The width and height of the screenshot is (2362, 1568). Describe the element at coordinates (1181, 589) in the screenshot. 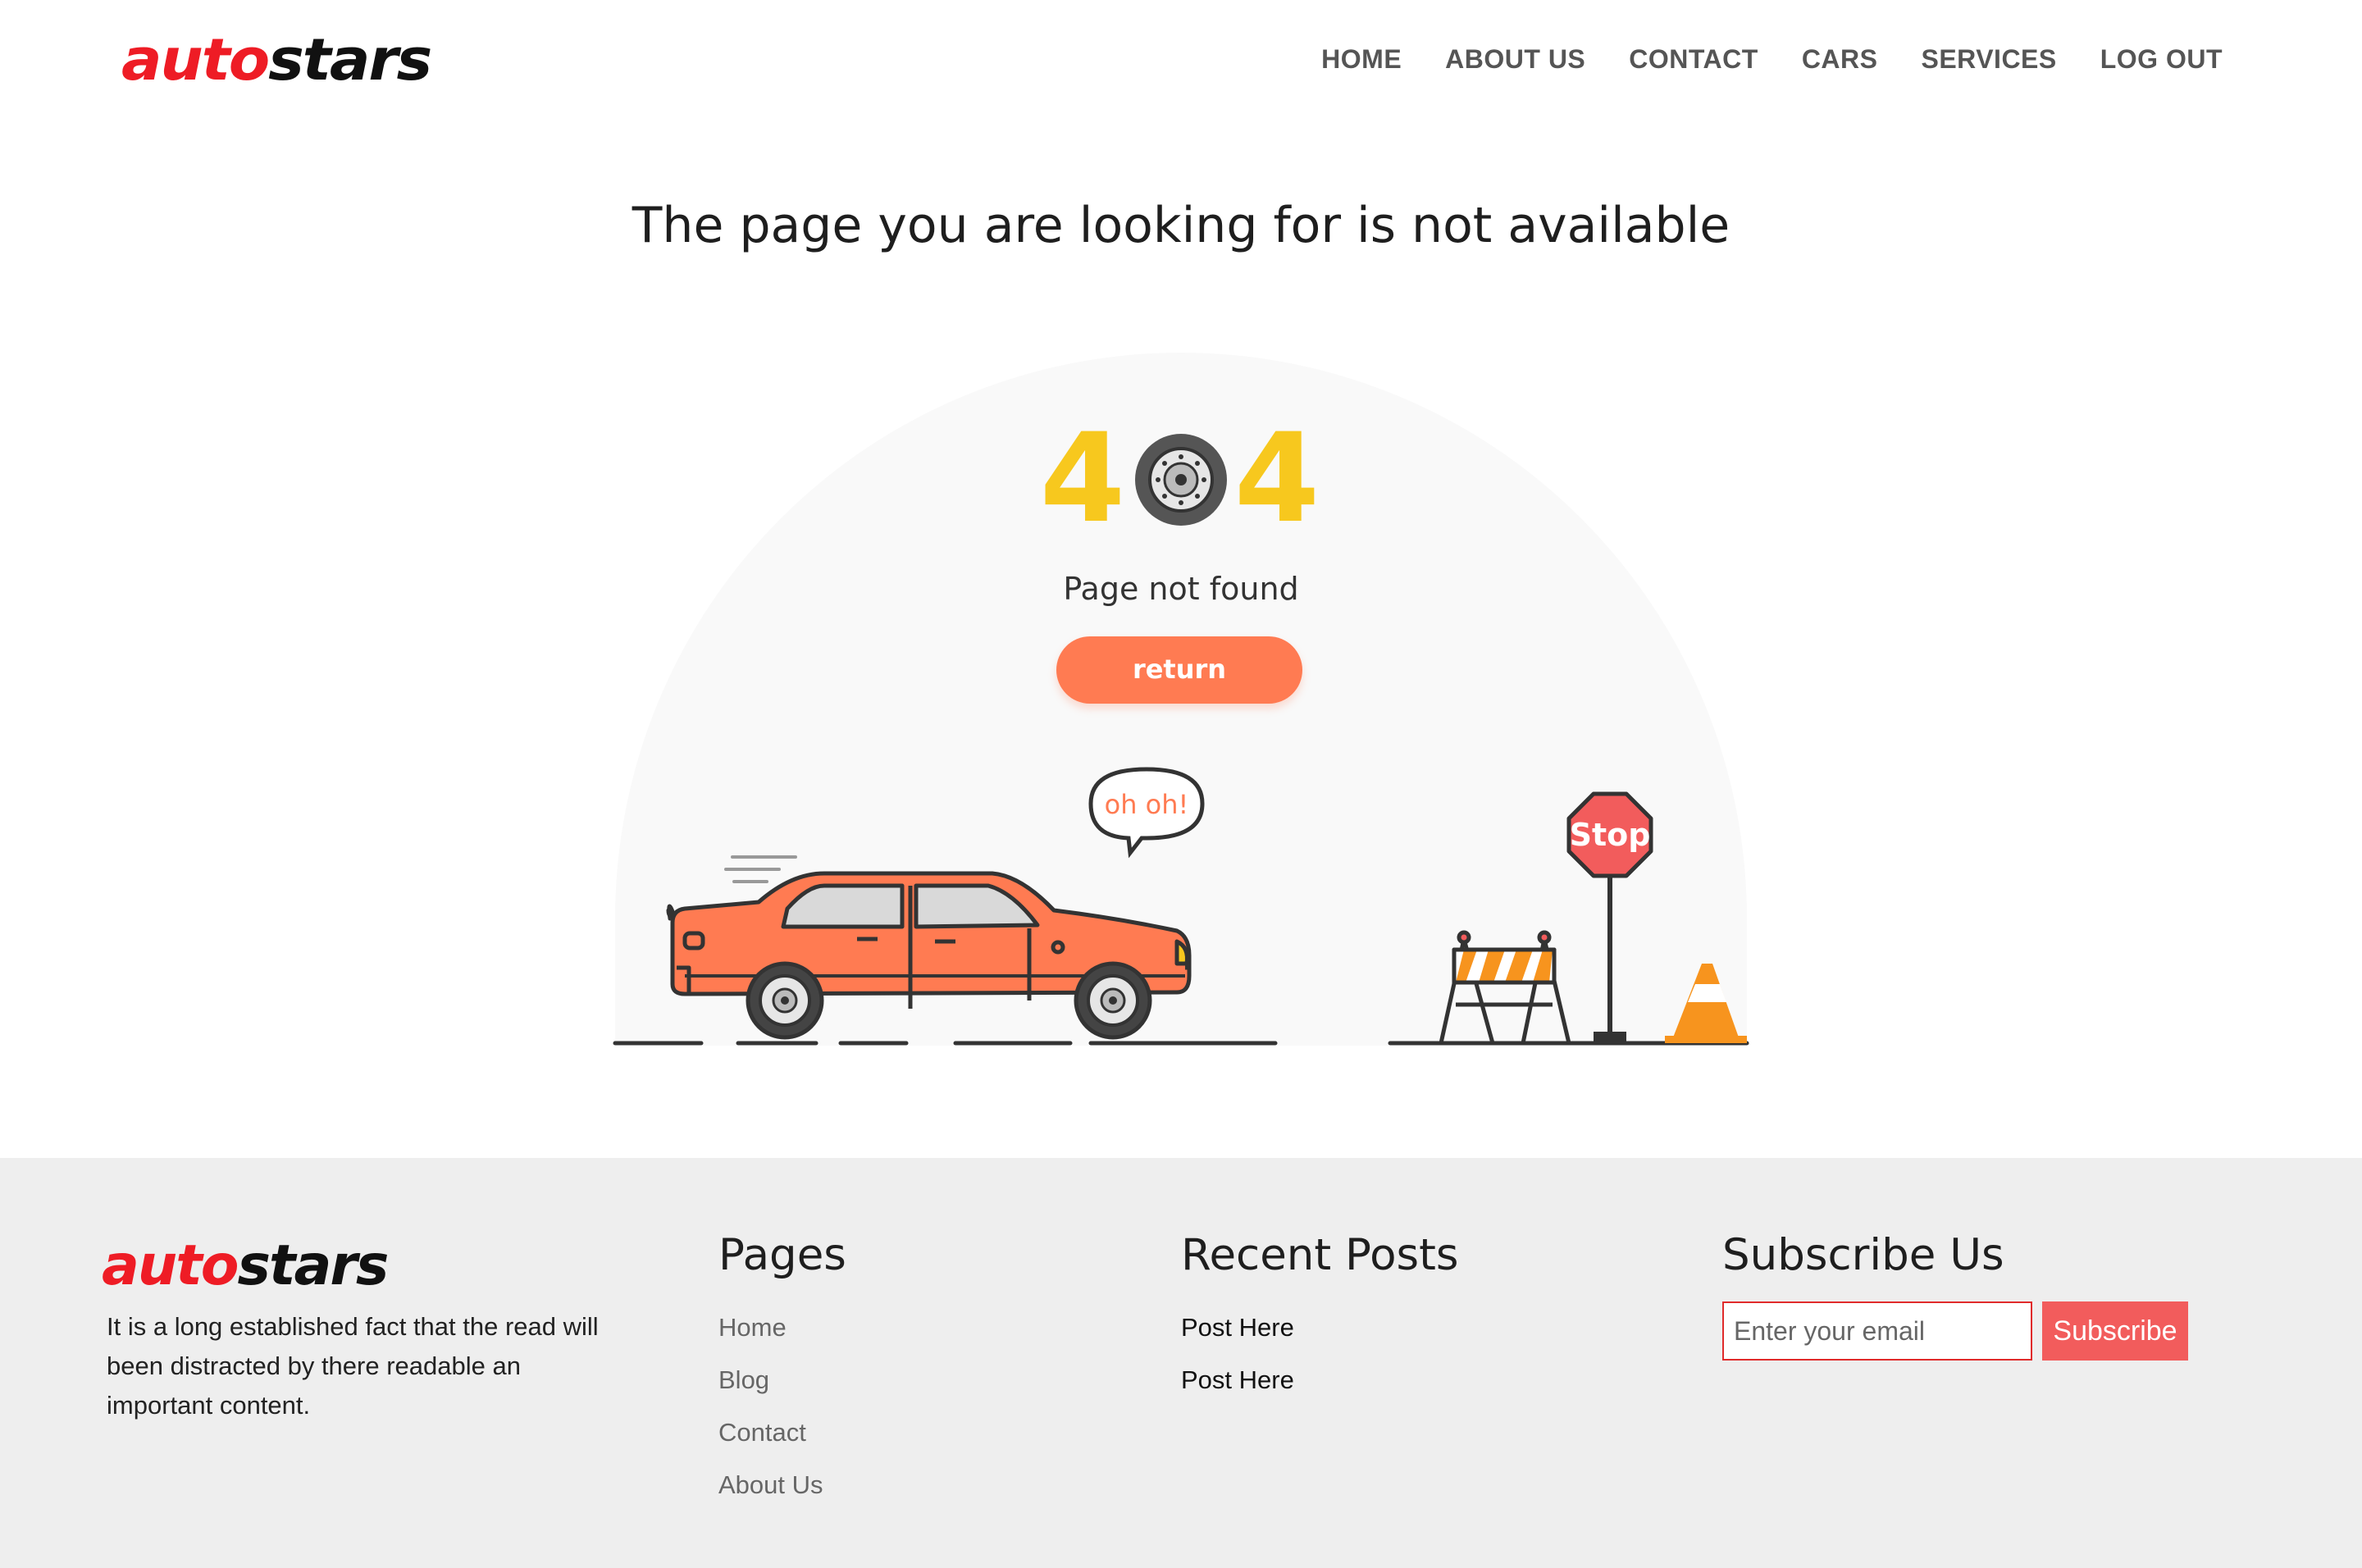

I see `not-found-text: Page not found` at that location.